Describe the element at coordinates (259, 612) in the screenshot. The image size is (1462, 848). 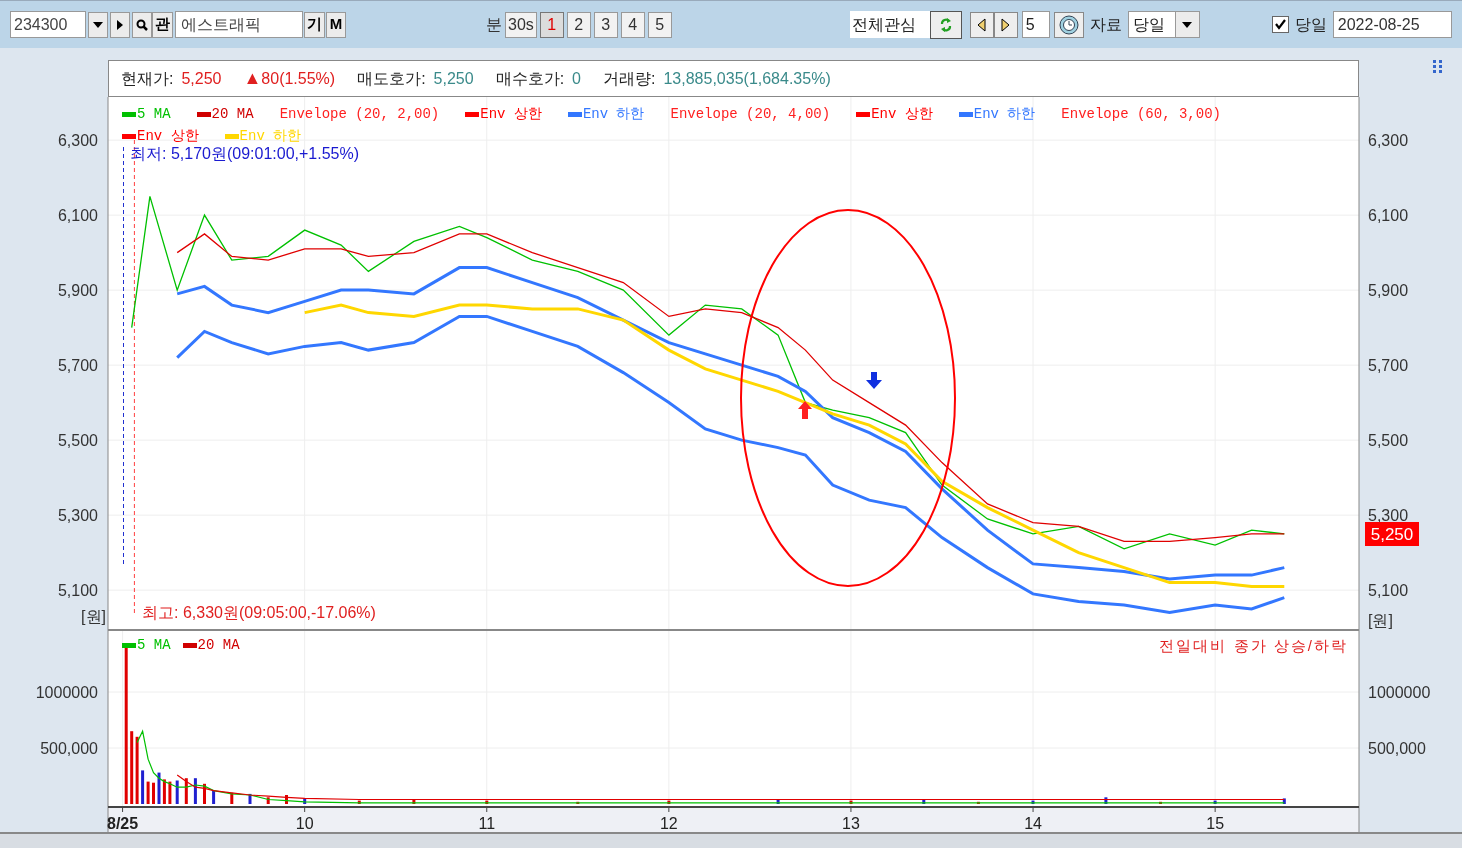
I see `chart-annotation: 최고: 6,330원(09:05:00,-17.06%)` at that location.